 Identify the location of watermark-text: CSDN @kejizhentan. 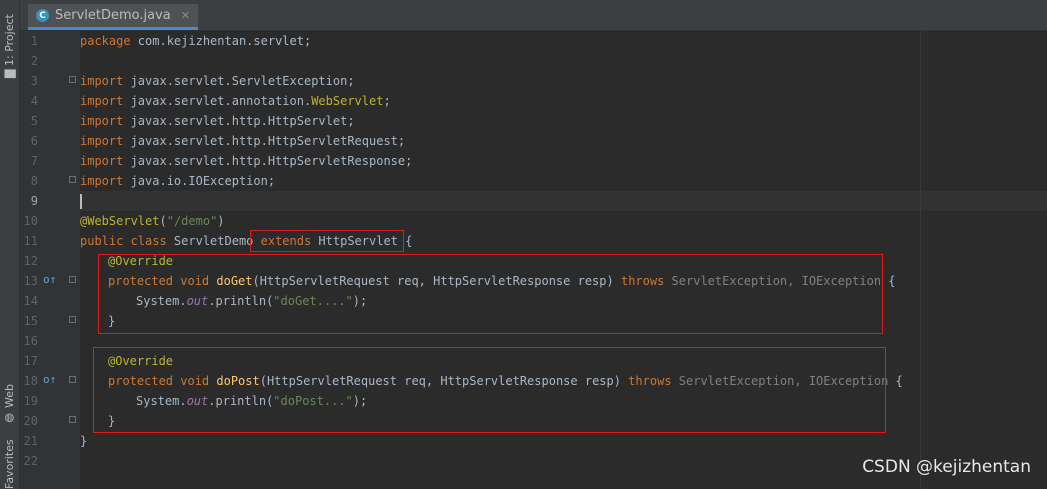
(946, 467).